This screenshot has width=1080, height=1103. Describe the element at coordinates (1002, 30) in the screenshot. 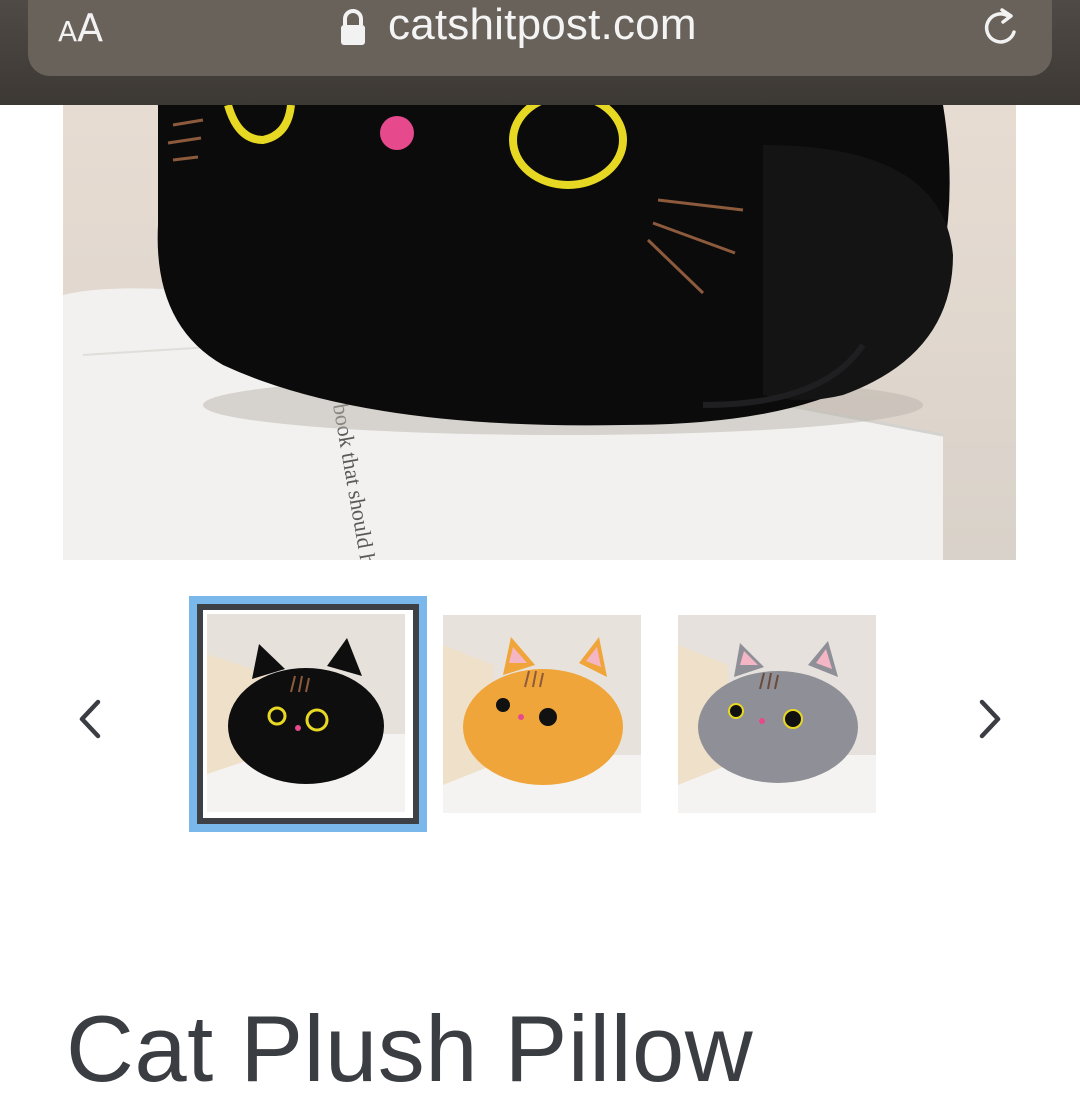

I see `reload-icon` at that location.